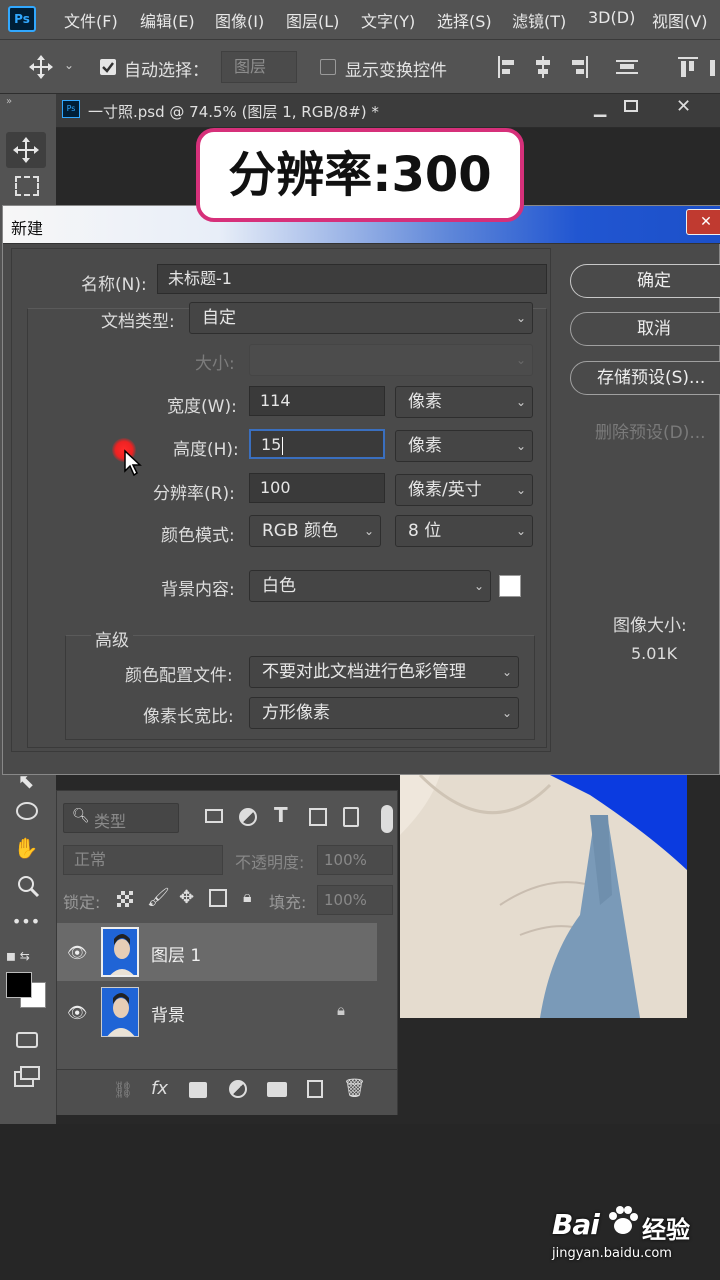  I want to click on opacity-label: 不透明度:, so click(270, 862).